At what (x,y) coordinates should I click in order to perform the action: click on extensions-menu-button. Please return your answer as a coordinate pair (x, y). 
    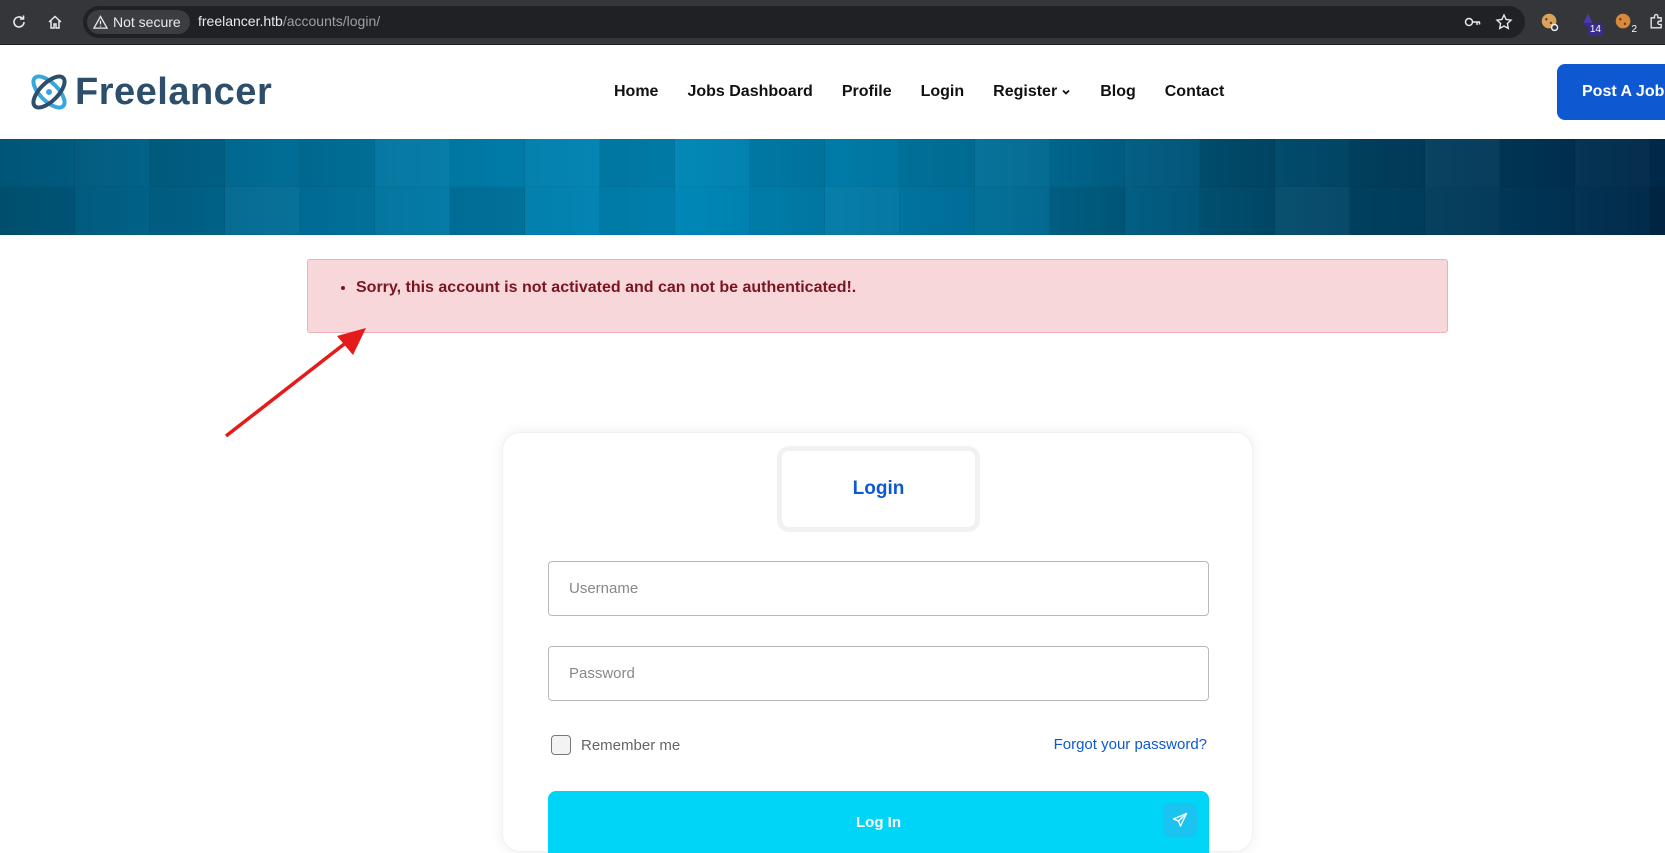
    Looking at the image, I should click on (1655, 22).